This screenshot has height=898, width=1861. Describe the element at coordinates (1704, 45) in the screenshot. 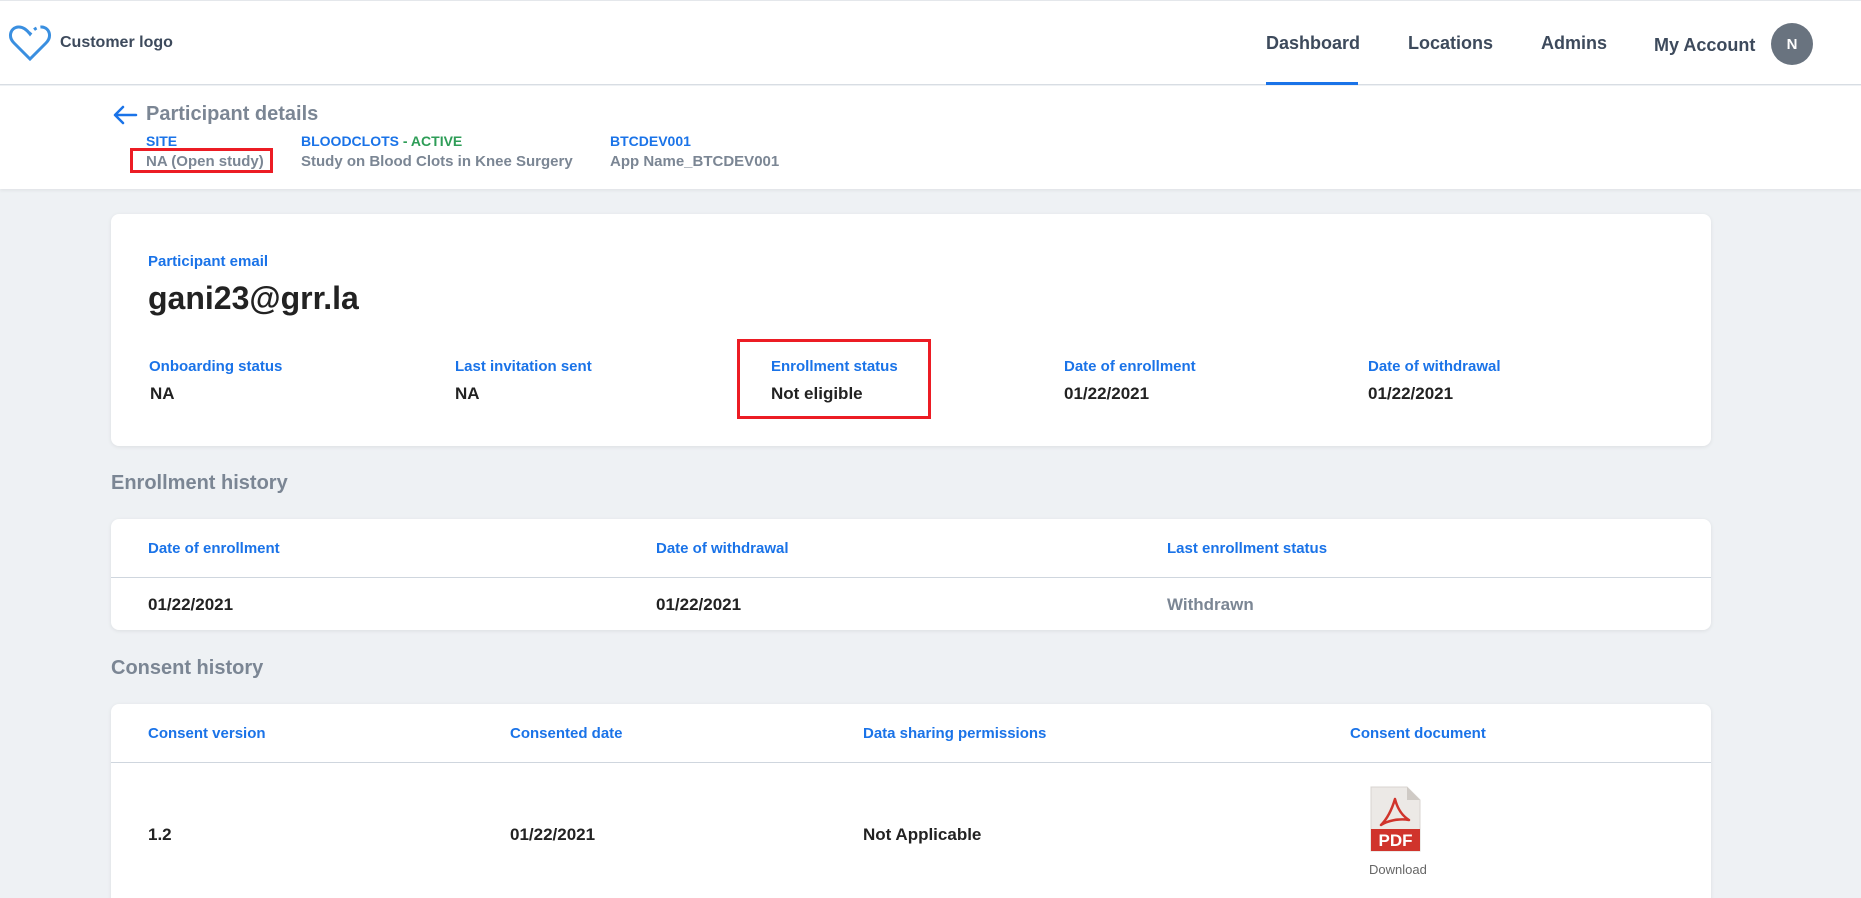

I see `nav-my-account: My Account` at that location.